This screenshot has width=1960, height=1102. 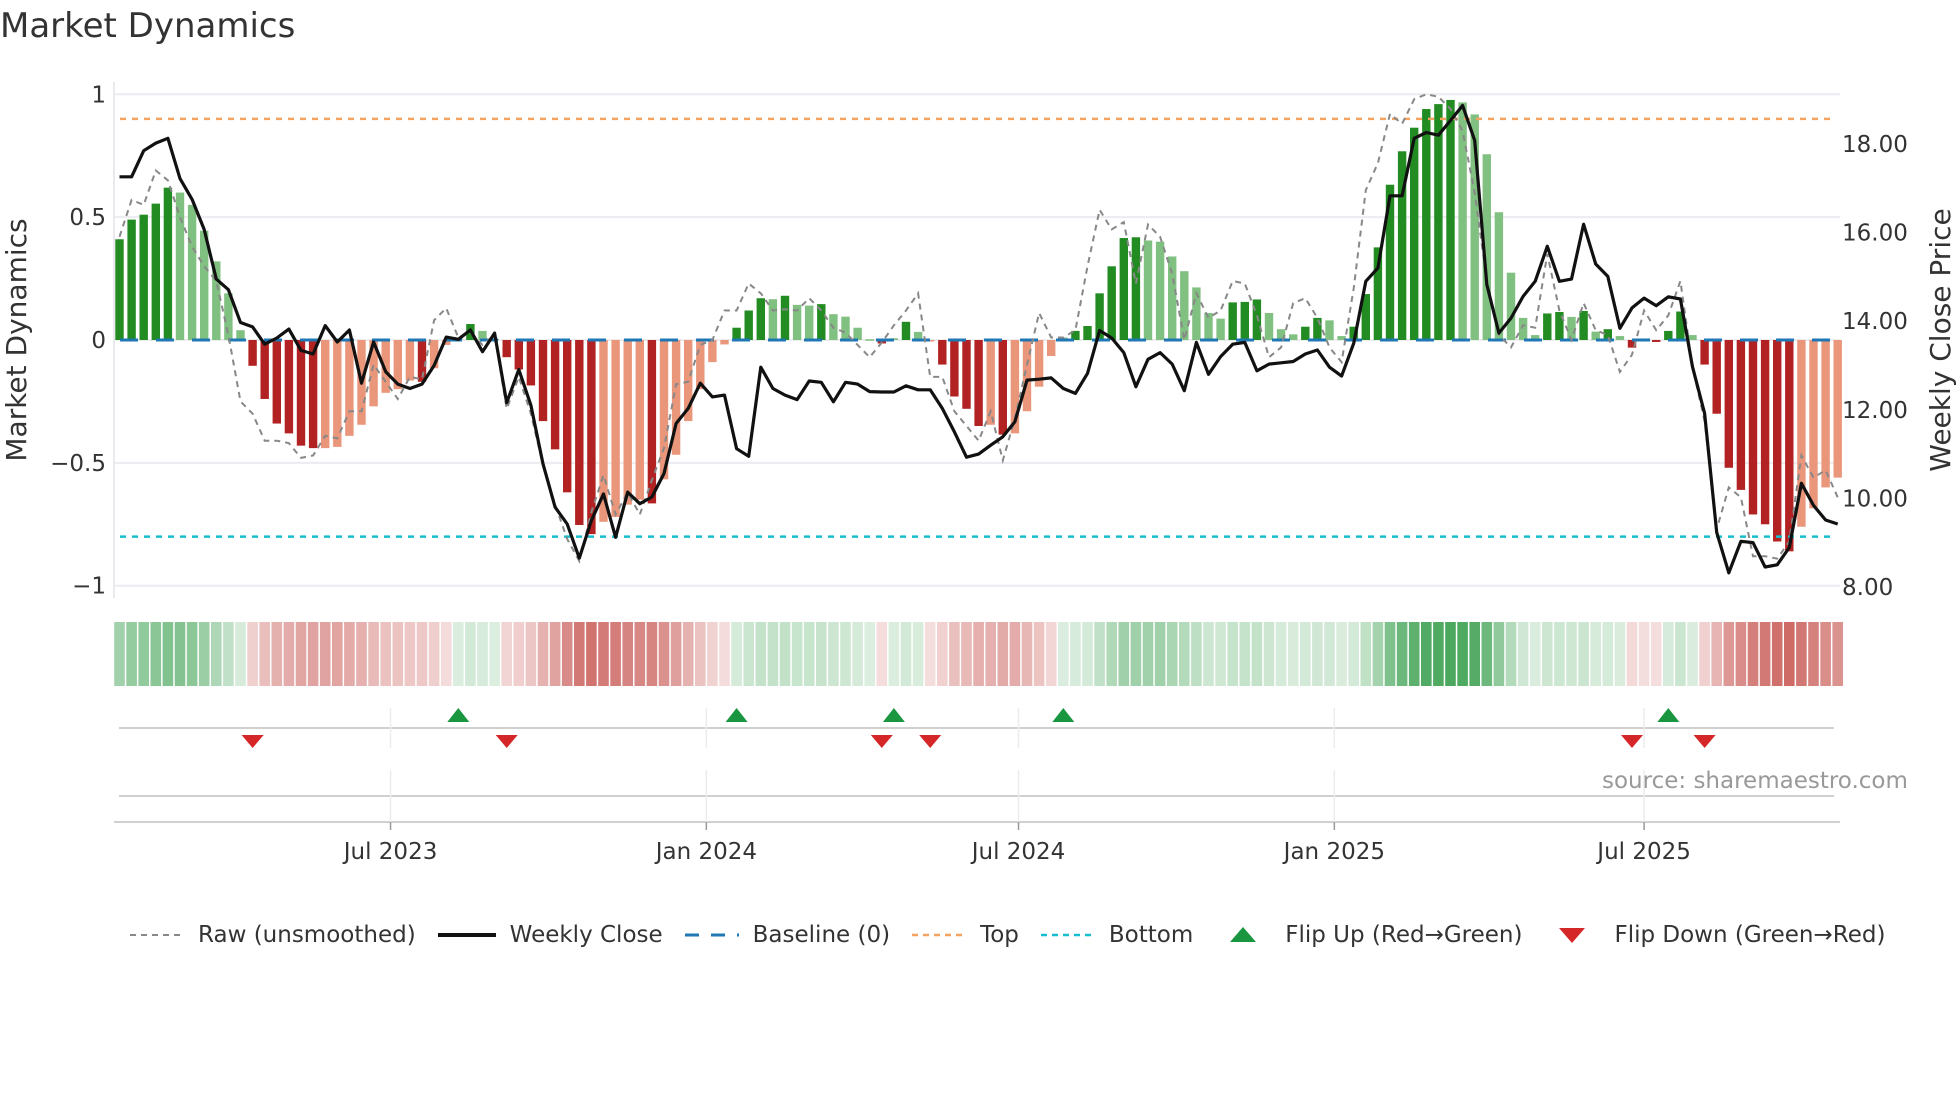 What do you see at coordinates (1875, 322) in the screenshot?
I see `y2-tick-label: 14.00` at bounding box center [1875, 322].